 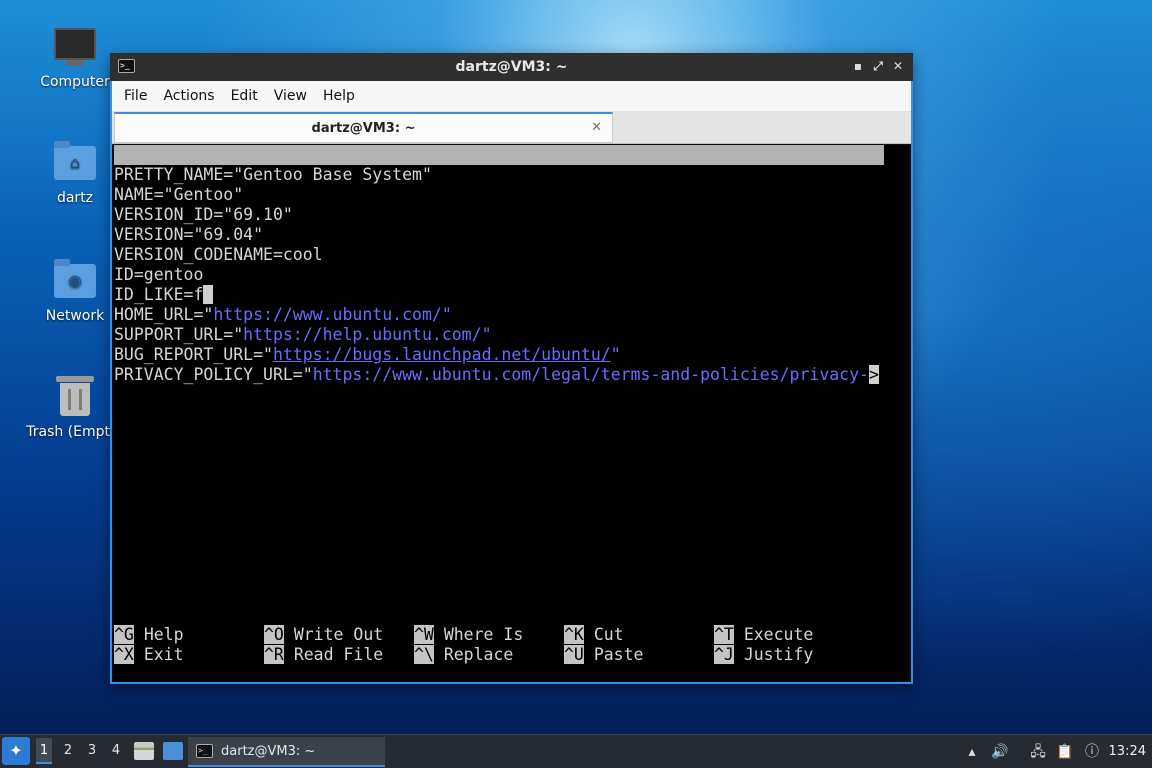 I want to click on shortcut-write-out: ^O Write Out, so click(x=323, y=635).